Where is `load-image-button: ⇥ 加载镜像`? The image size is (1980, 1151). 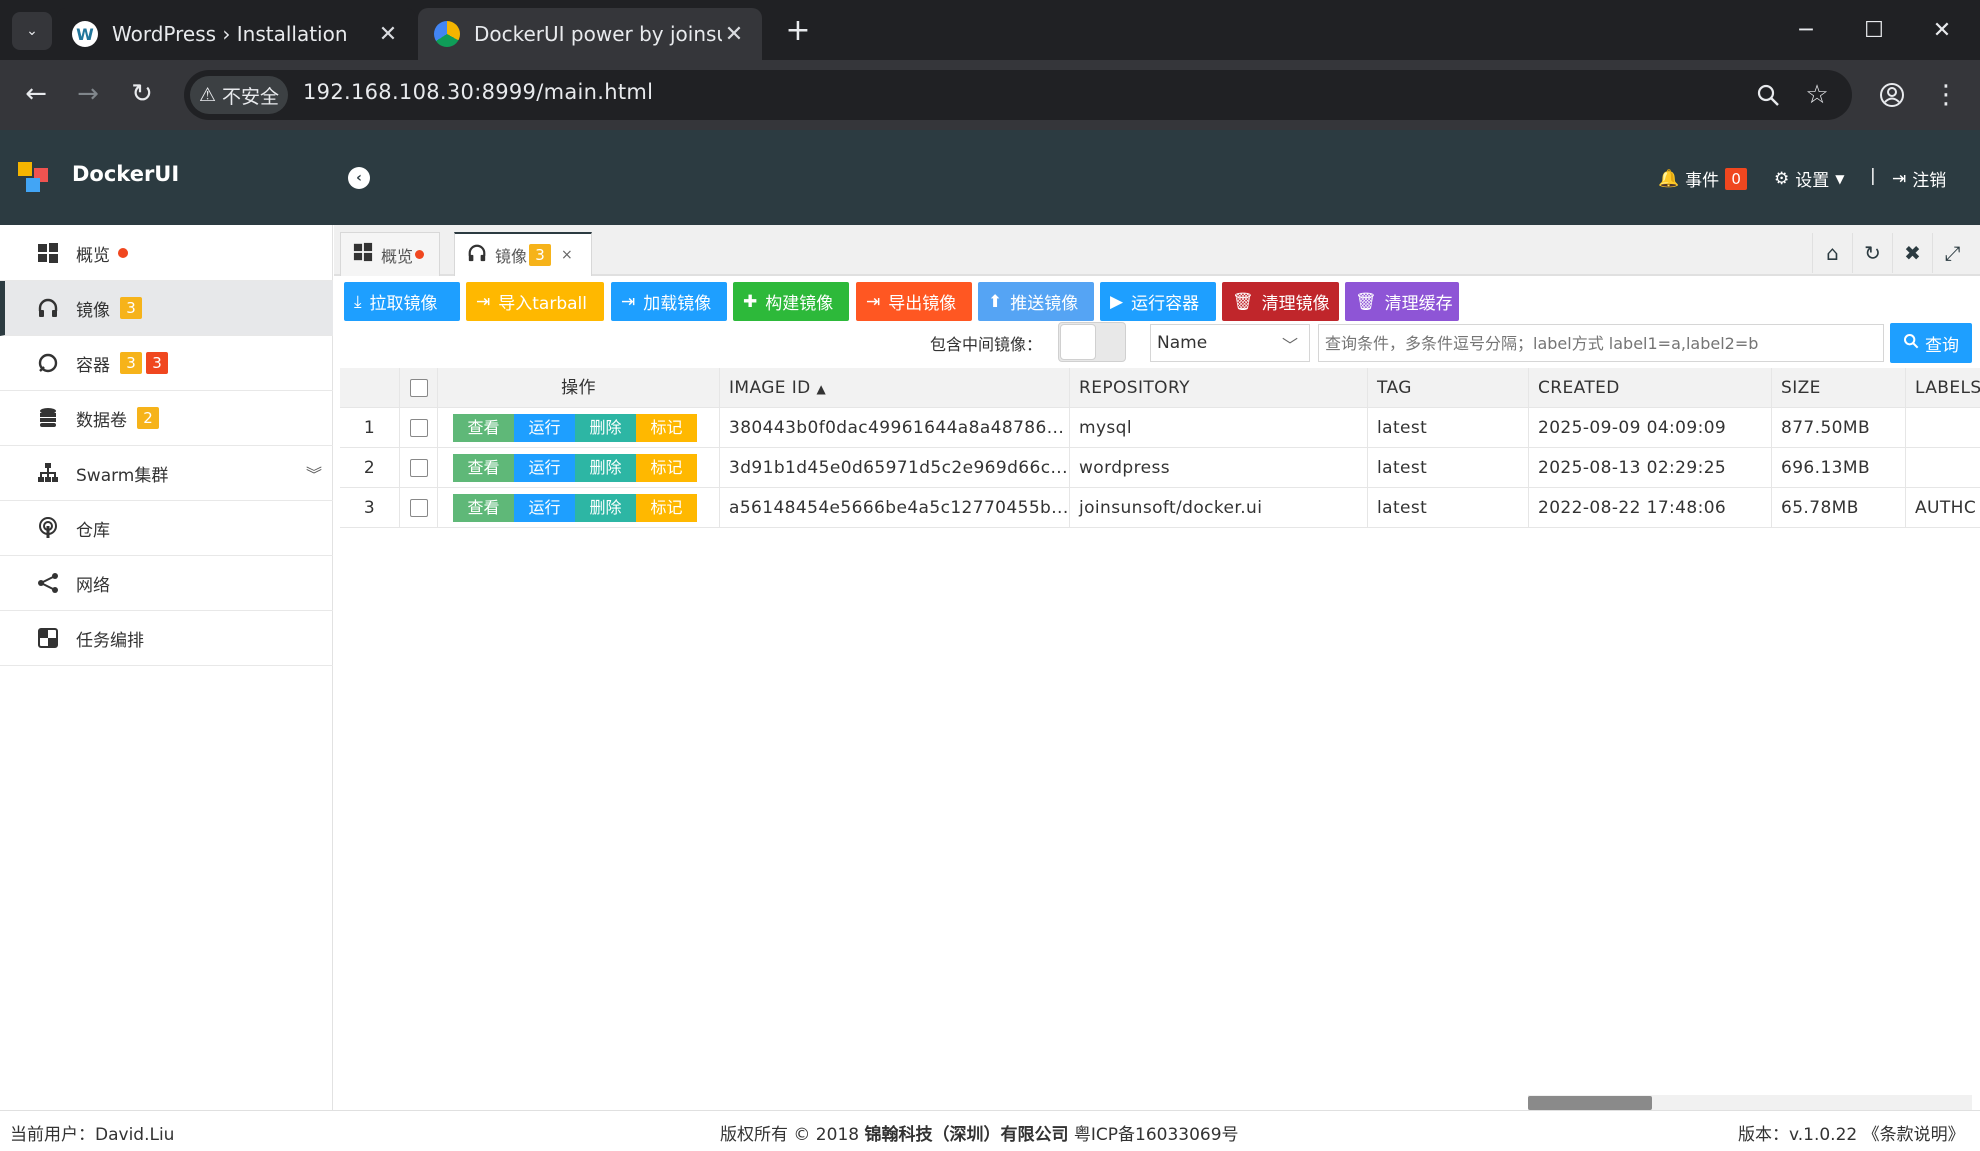
load-image-button: ⇥ 加载镜像 is located at coordinates (669, 301).